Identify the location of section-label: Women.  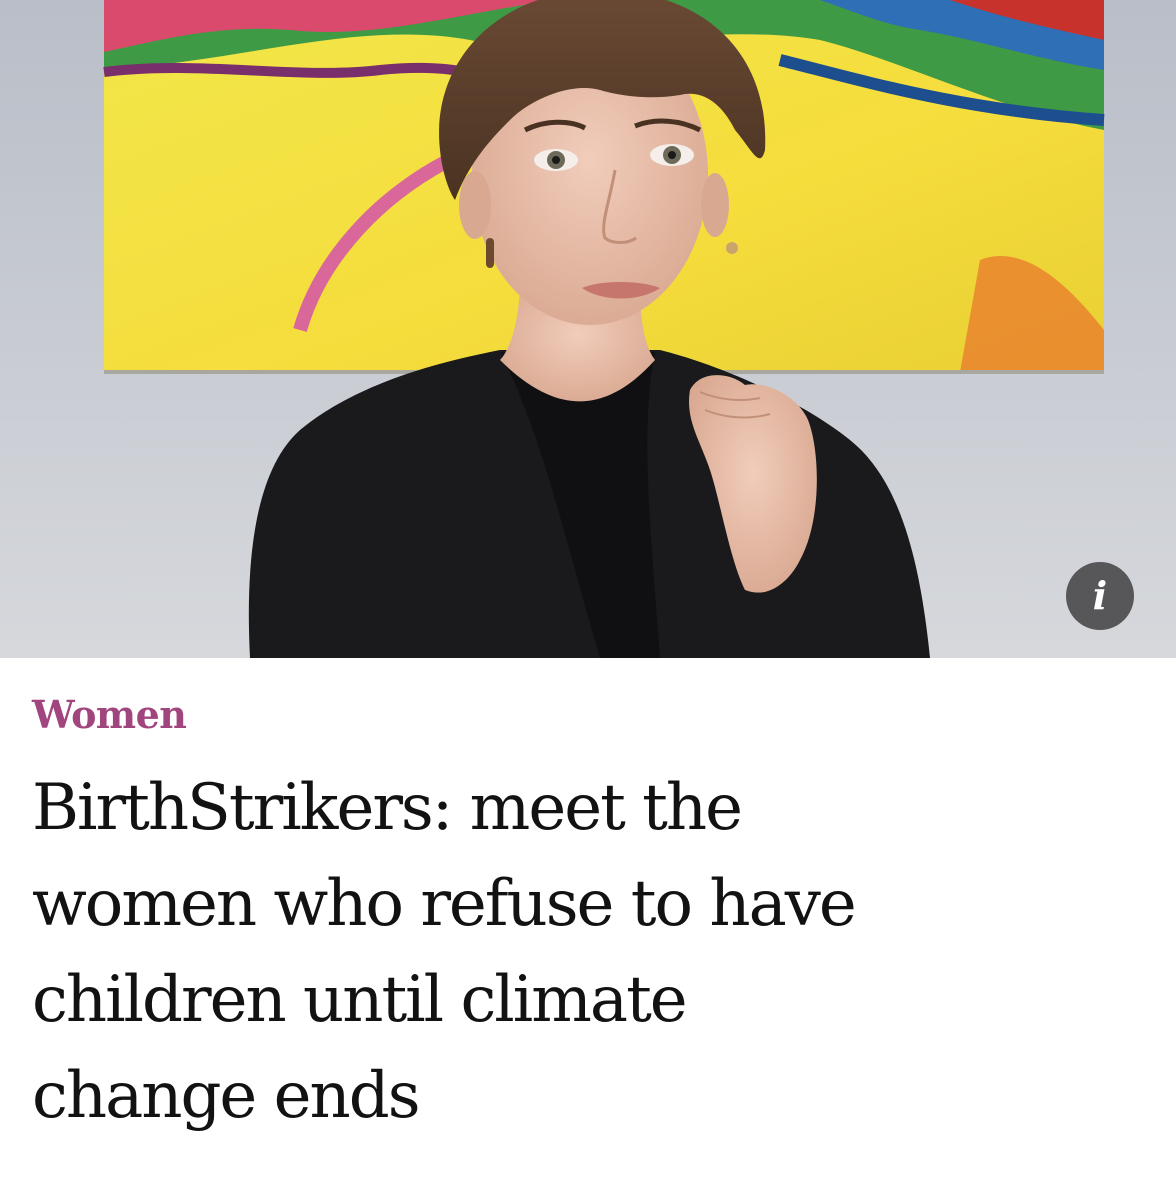
(592, 715).